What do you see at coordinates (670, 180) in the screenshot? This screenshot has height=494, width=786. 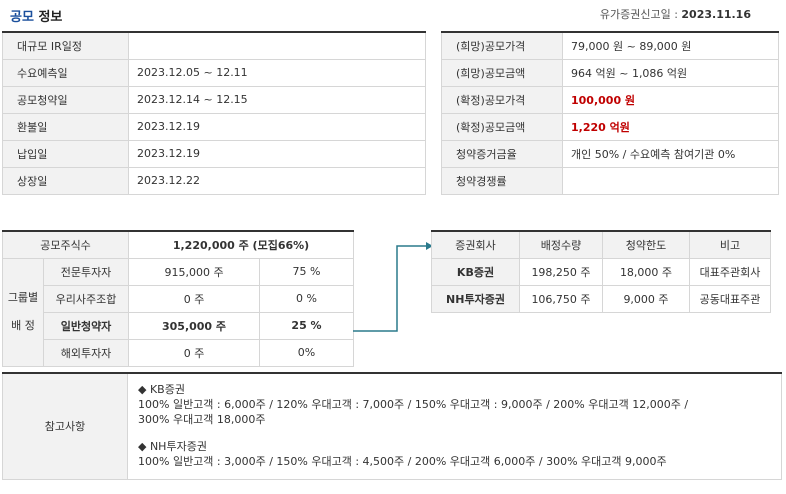 I see `price-value` at bounding box center [670, 180].